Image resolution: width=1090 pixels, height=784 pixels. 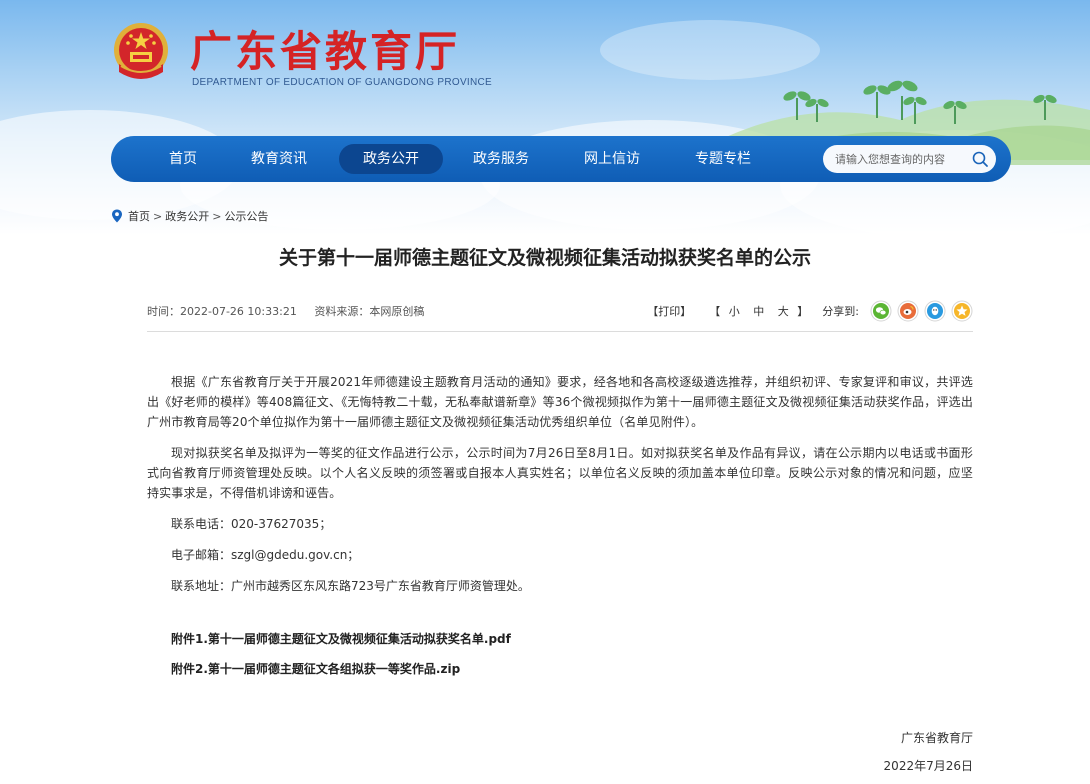 What do you see at coordinates (117, 216) in the screenshot?
I see `location-pin-icon` at bounding box center [117, 216].